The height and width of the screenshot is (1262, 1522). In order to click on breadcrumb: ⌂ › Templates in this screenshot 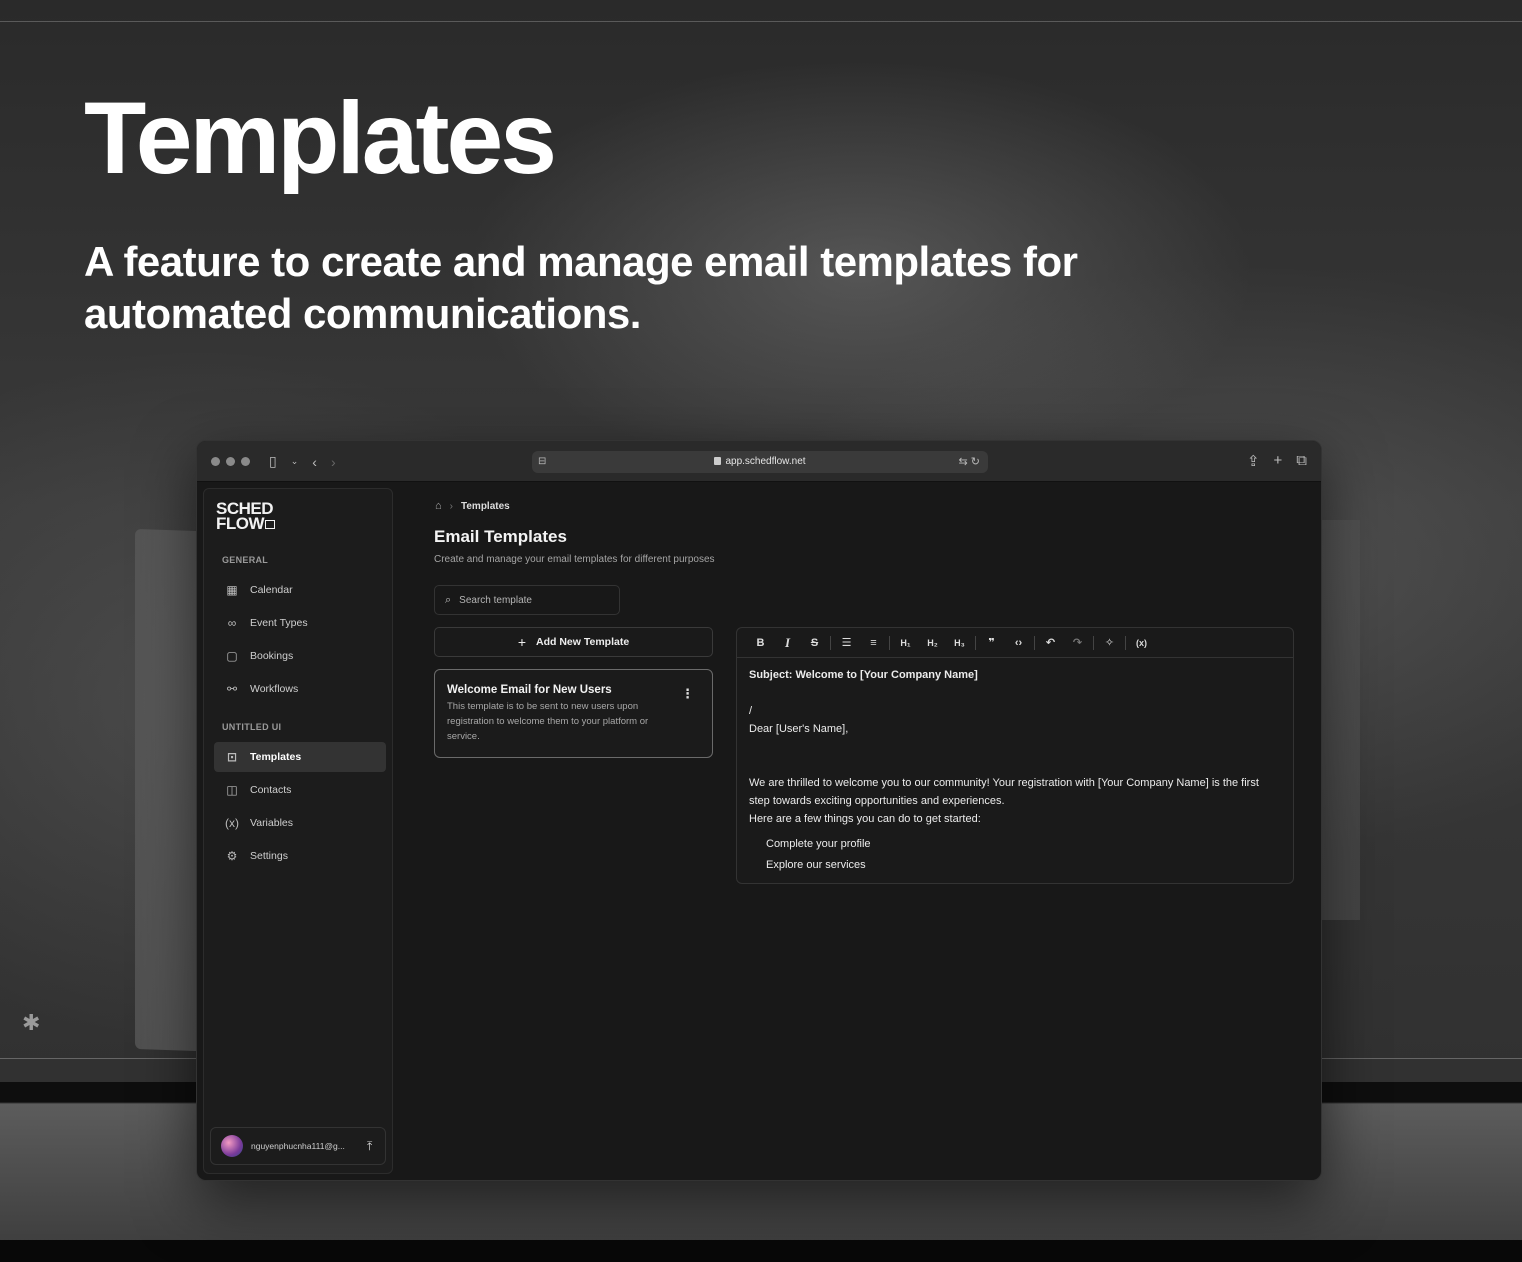, I will do `click(472, 506)`.